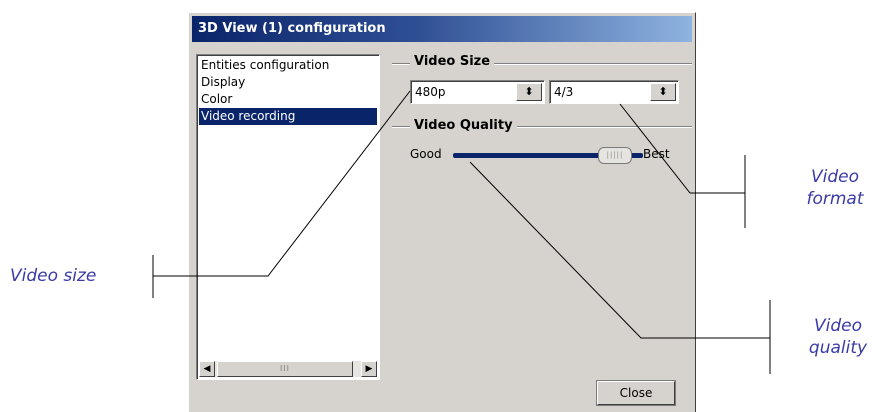 This screenshot has height=412, width=883. I want to click on callout-video-format: Video format, so click(835, 188).